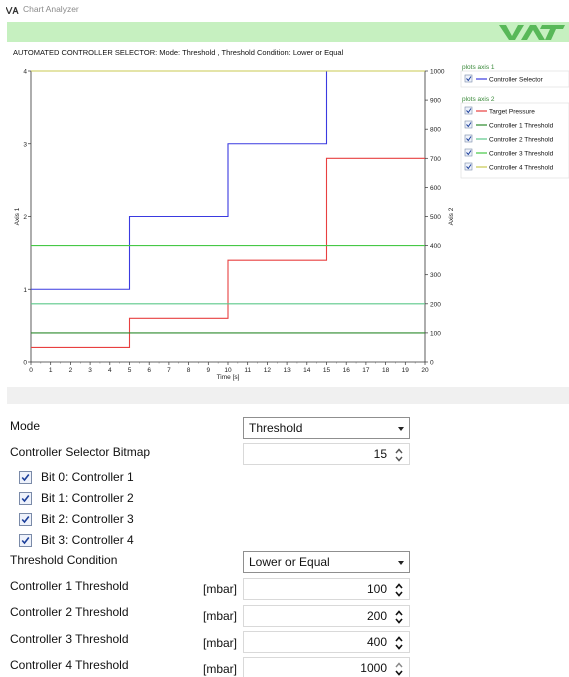 The width and height of the screenshot is (569, 677). What do you see at coordinates (69, 639) in the screenshot?
I see `threshold3-label: Controller 3 Threshold` at bounding box center [69, 639].